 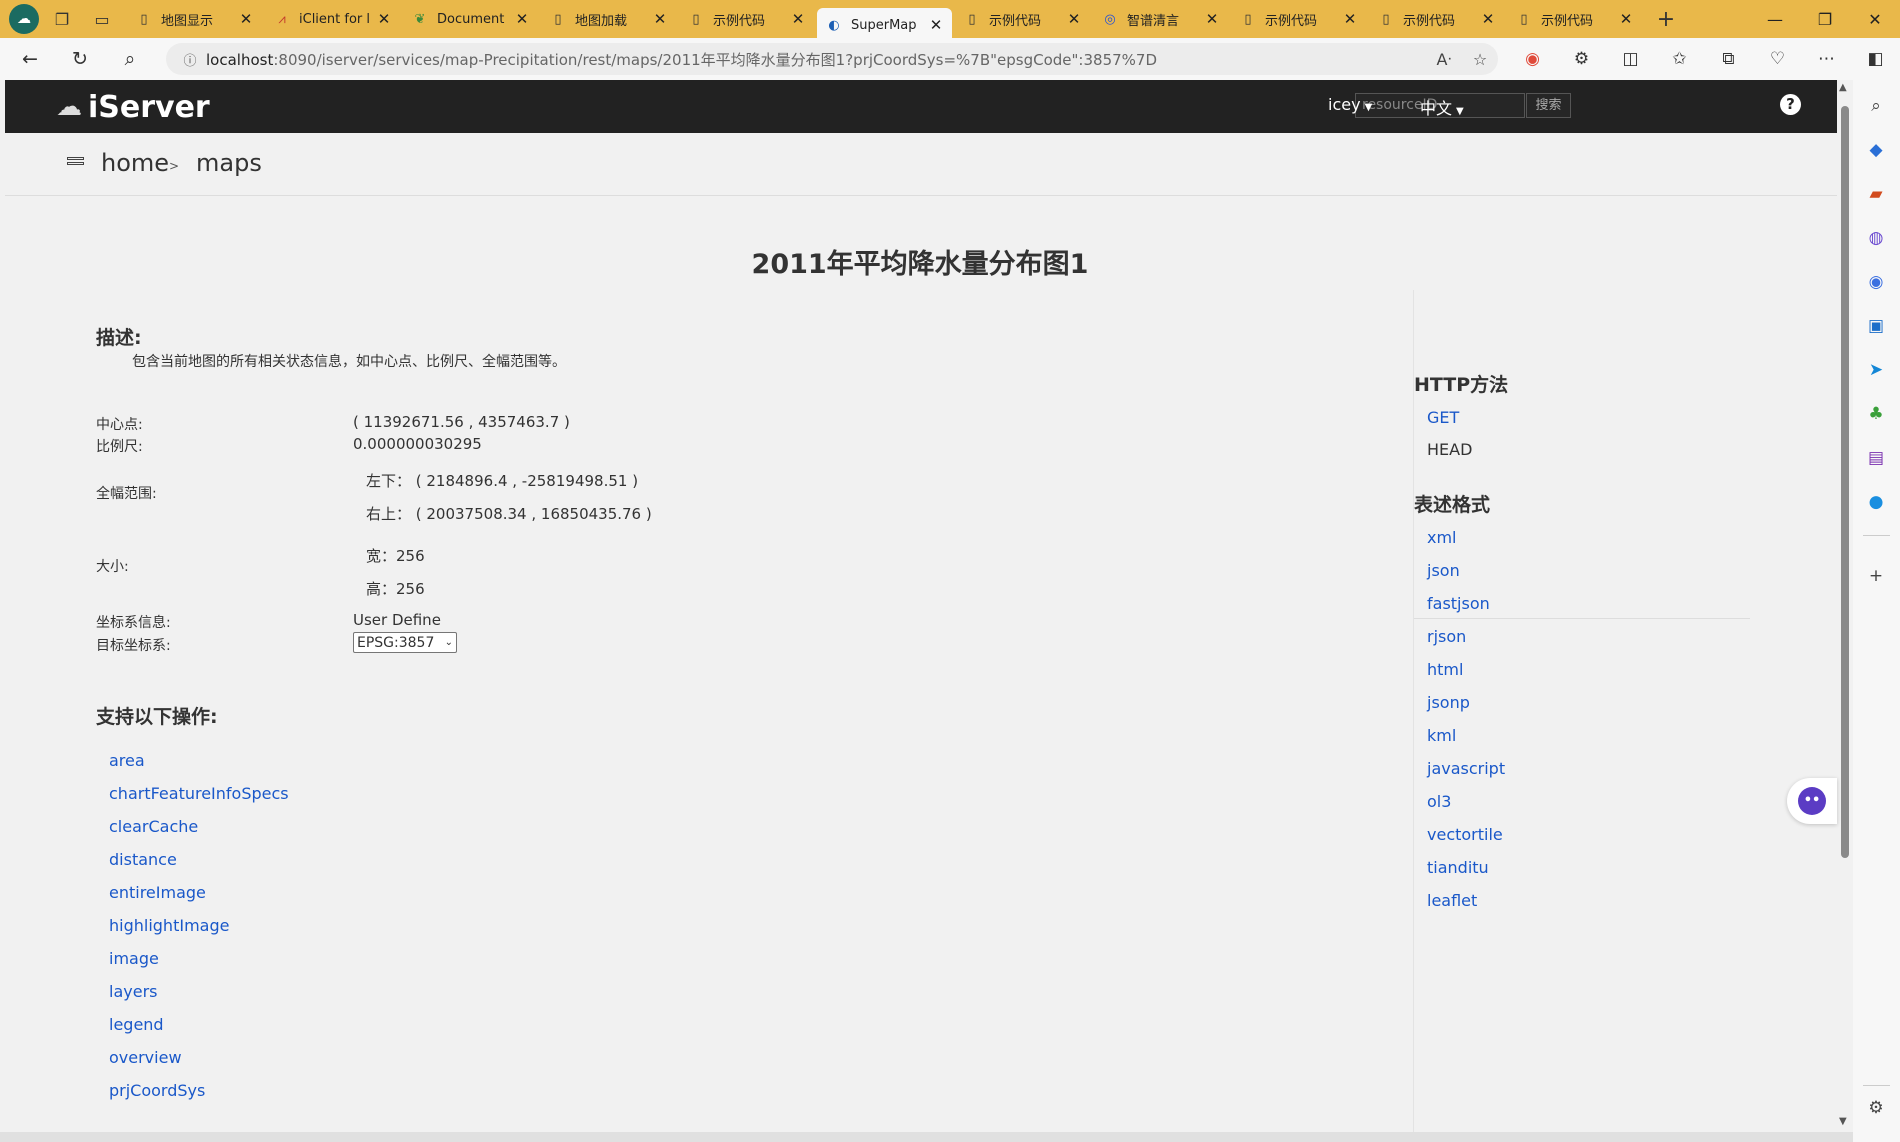 I want to click on refresh-icon: ↻, so click(x=80, y=59).